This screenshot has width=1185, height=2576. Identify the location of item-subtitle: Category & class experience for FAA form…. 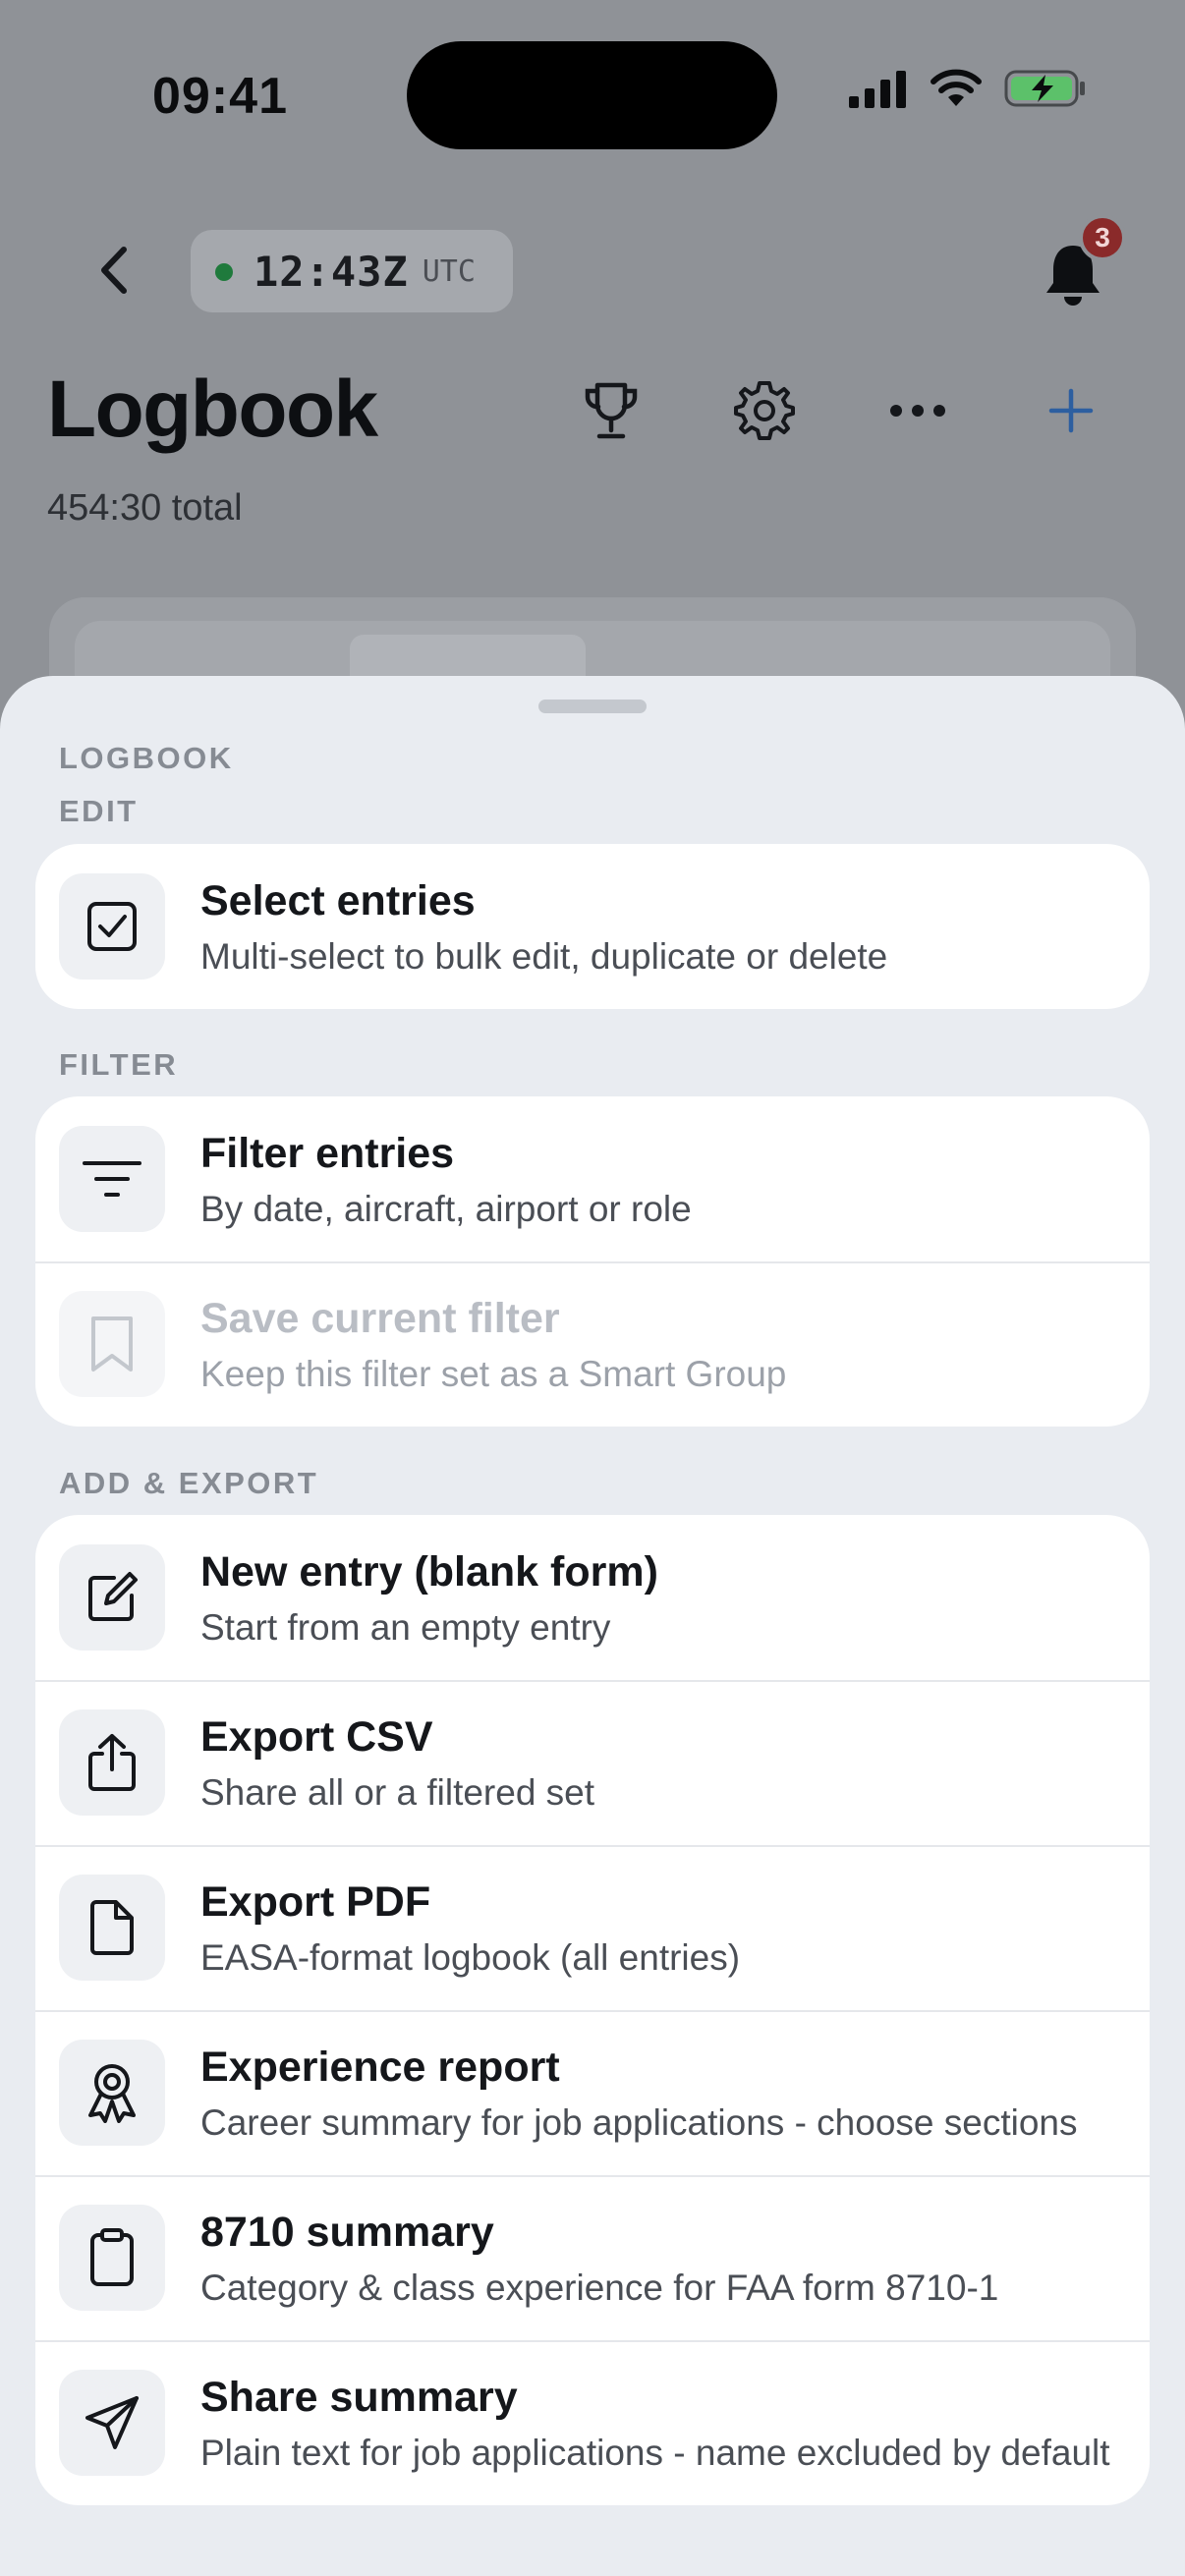
(600, 2288).